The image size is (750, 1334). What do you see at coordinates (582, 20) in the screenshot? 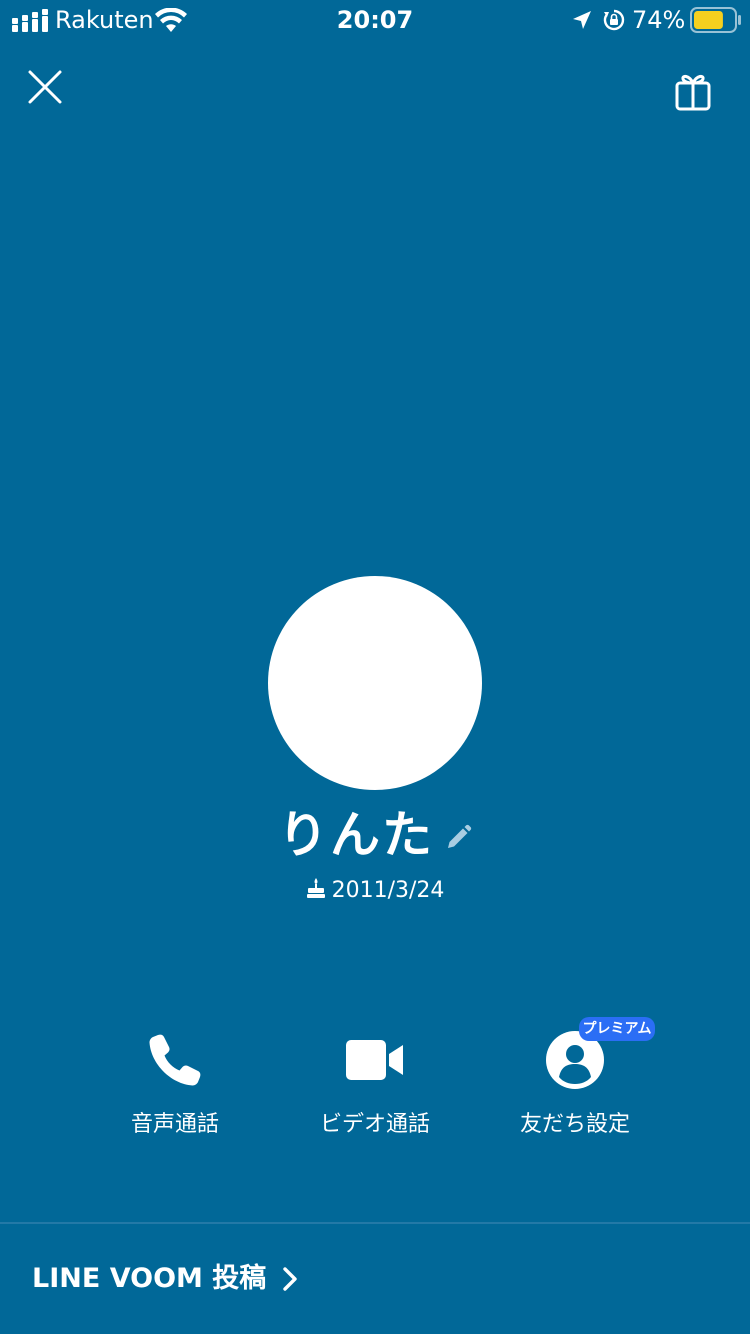
I see `location-arrow-icon` at bounding box center [582, 20].